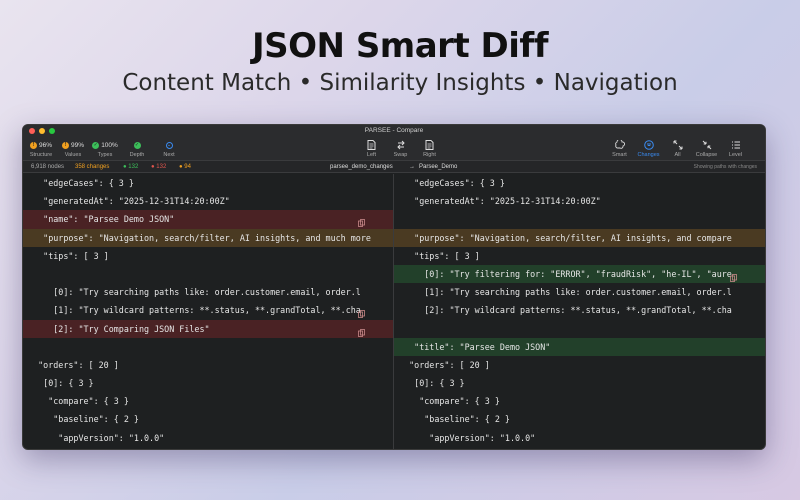 The image size is (800, 500). Describe the element at coordinates (735, 155) in the screenshot. I see `toolbar-level-label: Level` at that location.